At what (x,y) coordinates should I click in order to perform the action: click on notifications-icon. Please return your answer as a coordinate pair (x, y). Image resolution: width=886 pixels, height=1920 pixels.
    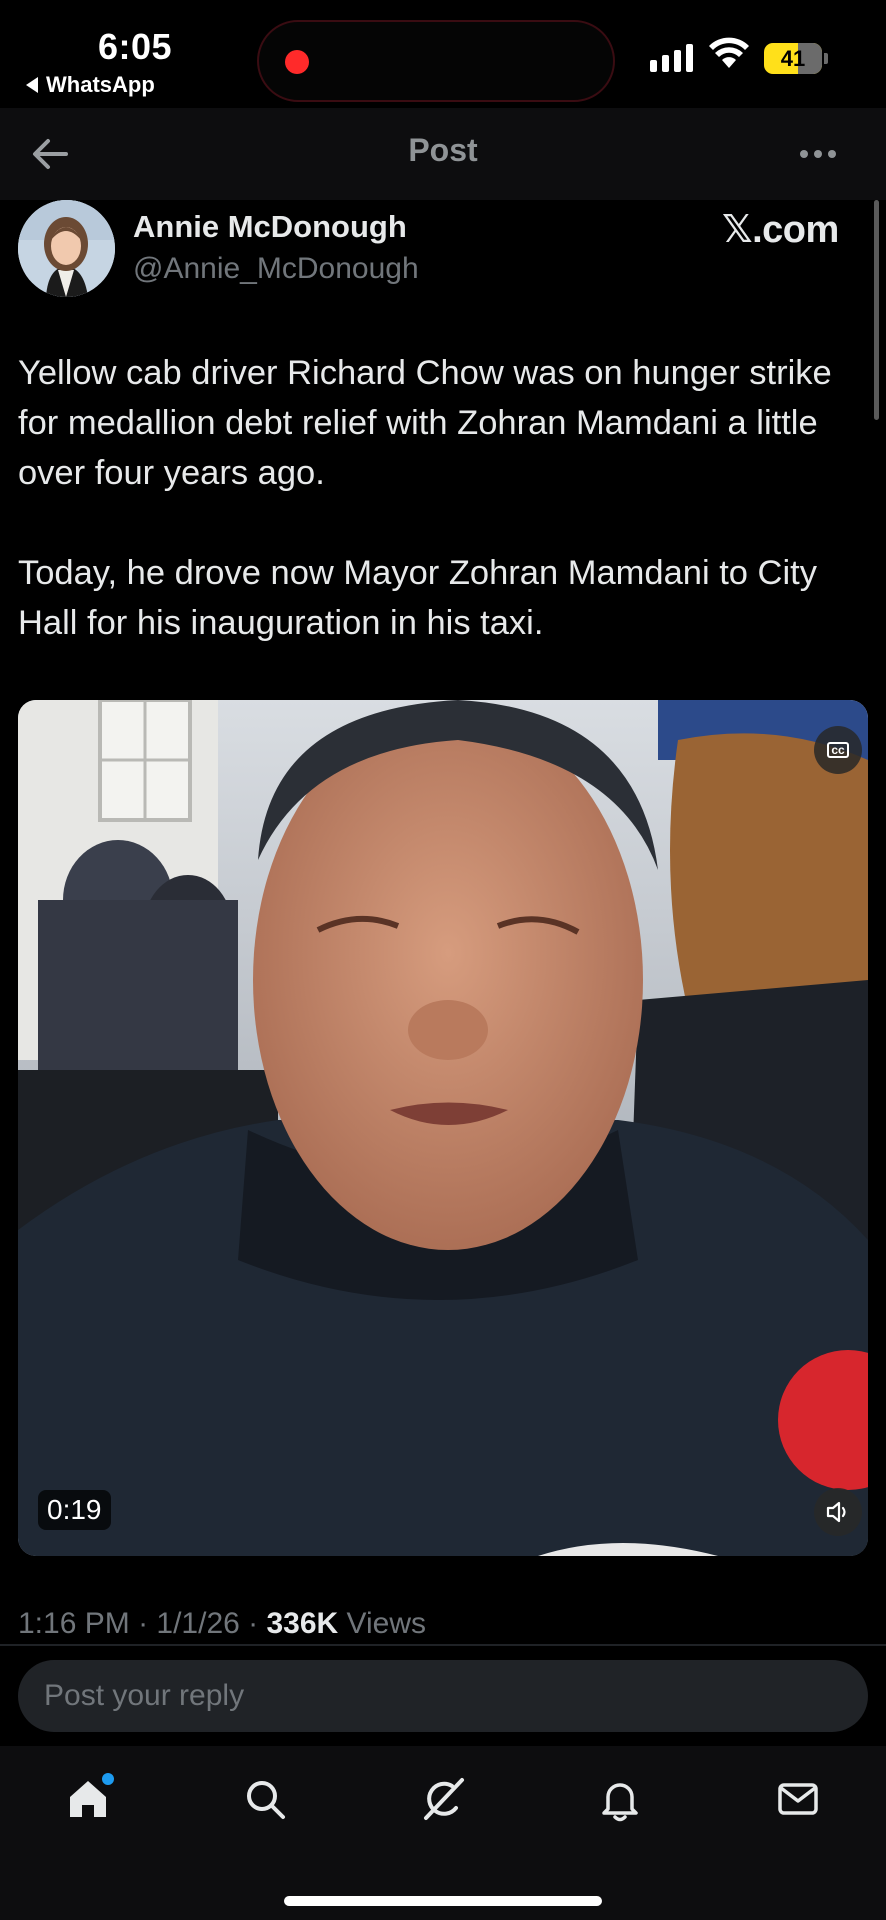
    Looking at the image, I should click on (620, 1802).